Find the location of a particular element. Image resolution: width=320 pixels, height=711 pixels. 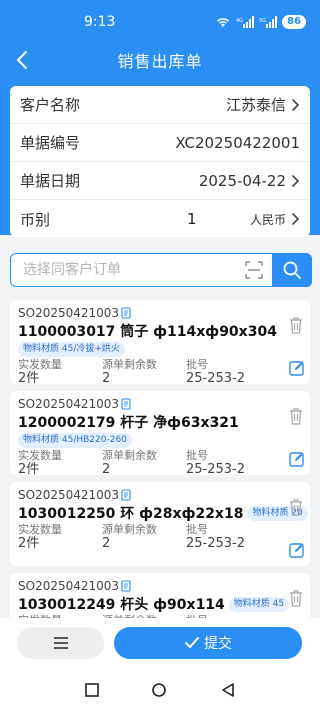

menu-button is located at coordinates (60, 643).